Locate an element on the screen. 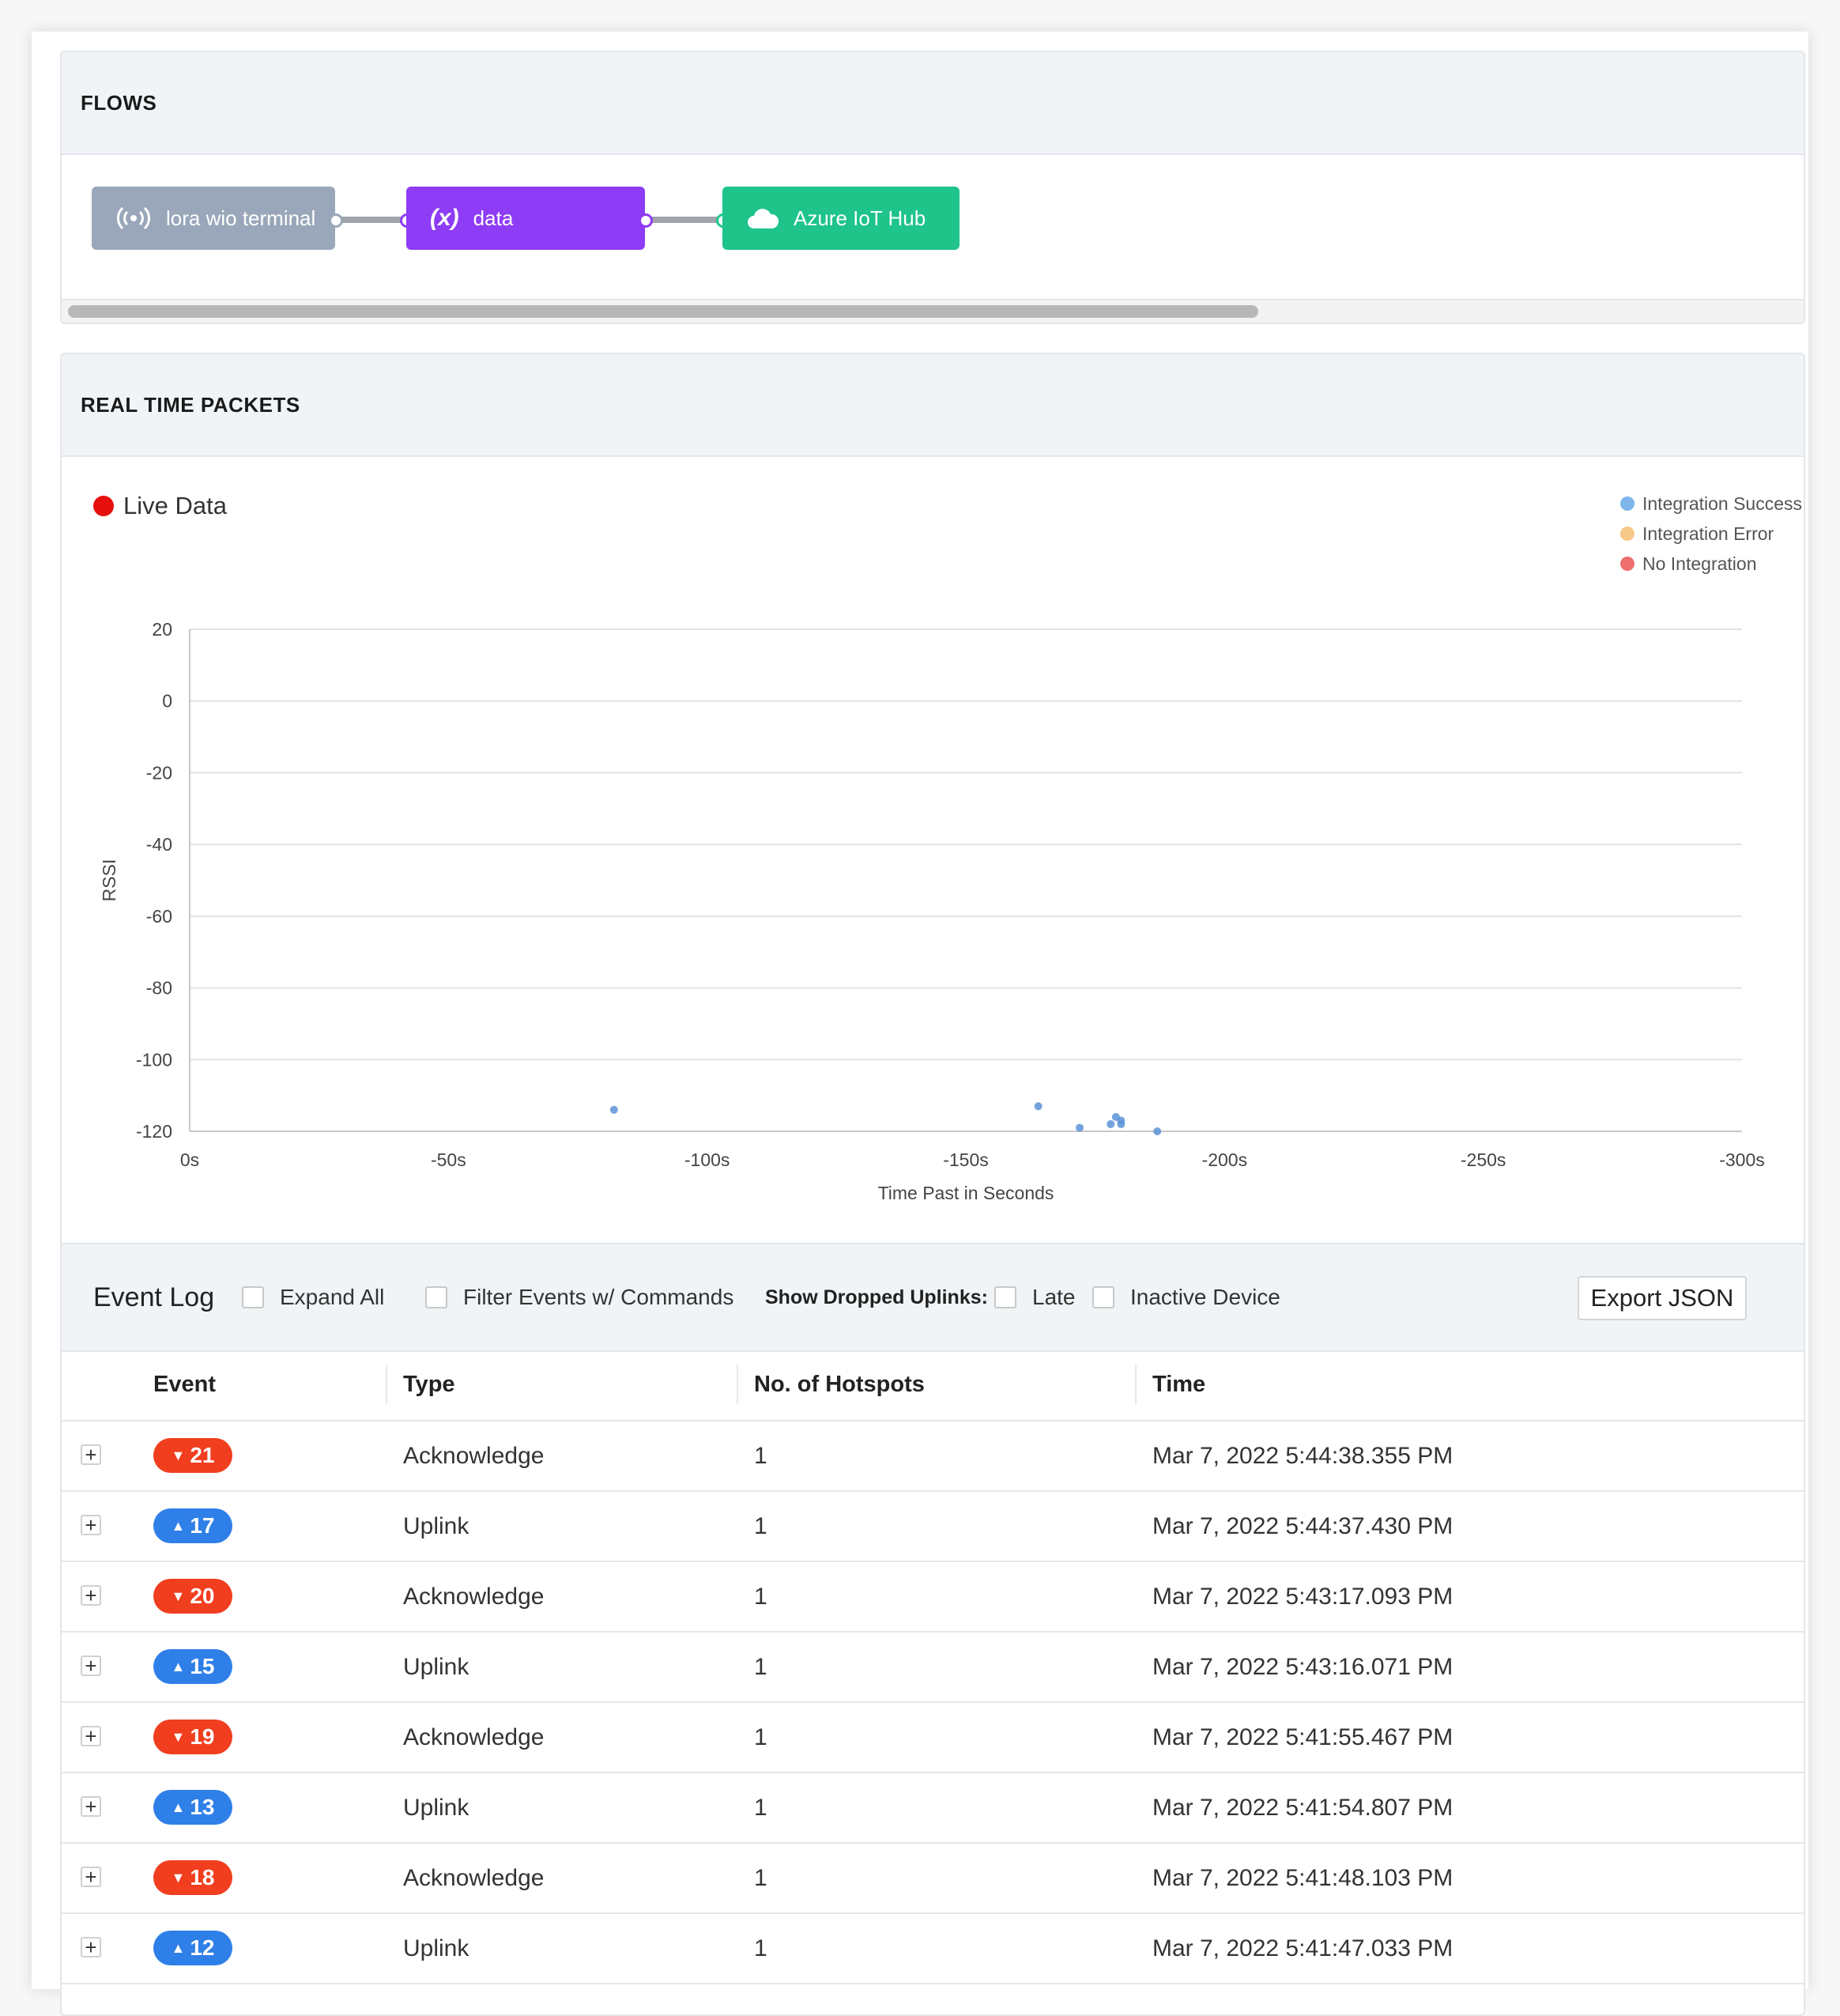 The image size is (1840, 2016). table-row: + ▲ 15 Uplink 1 Mar 7, 2022 5:43:16.071 PM is located at coordinates (933, 1668).